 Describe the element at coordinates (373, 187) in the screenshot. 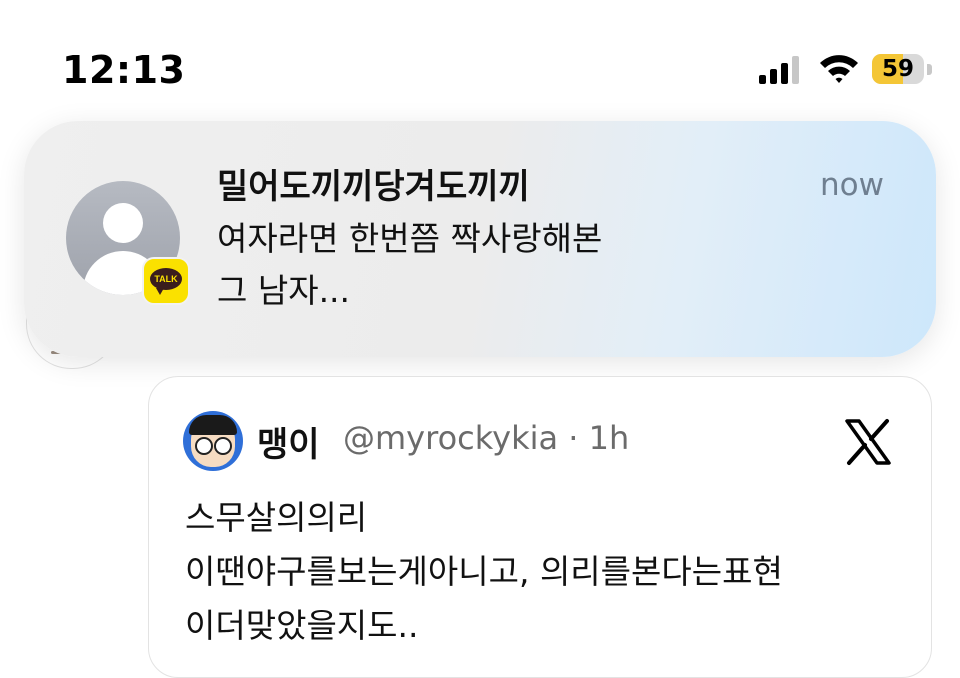

I see `notification-title: 밀어도끼끼당겨도끼끼` at that location.